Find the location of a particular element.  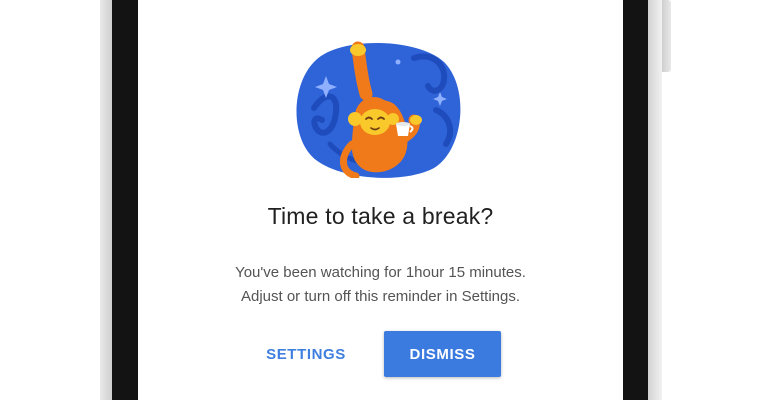

monkey-illustration-icon is located at coordinates (378, 109).